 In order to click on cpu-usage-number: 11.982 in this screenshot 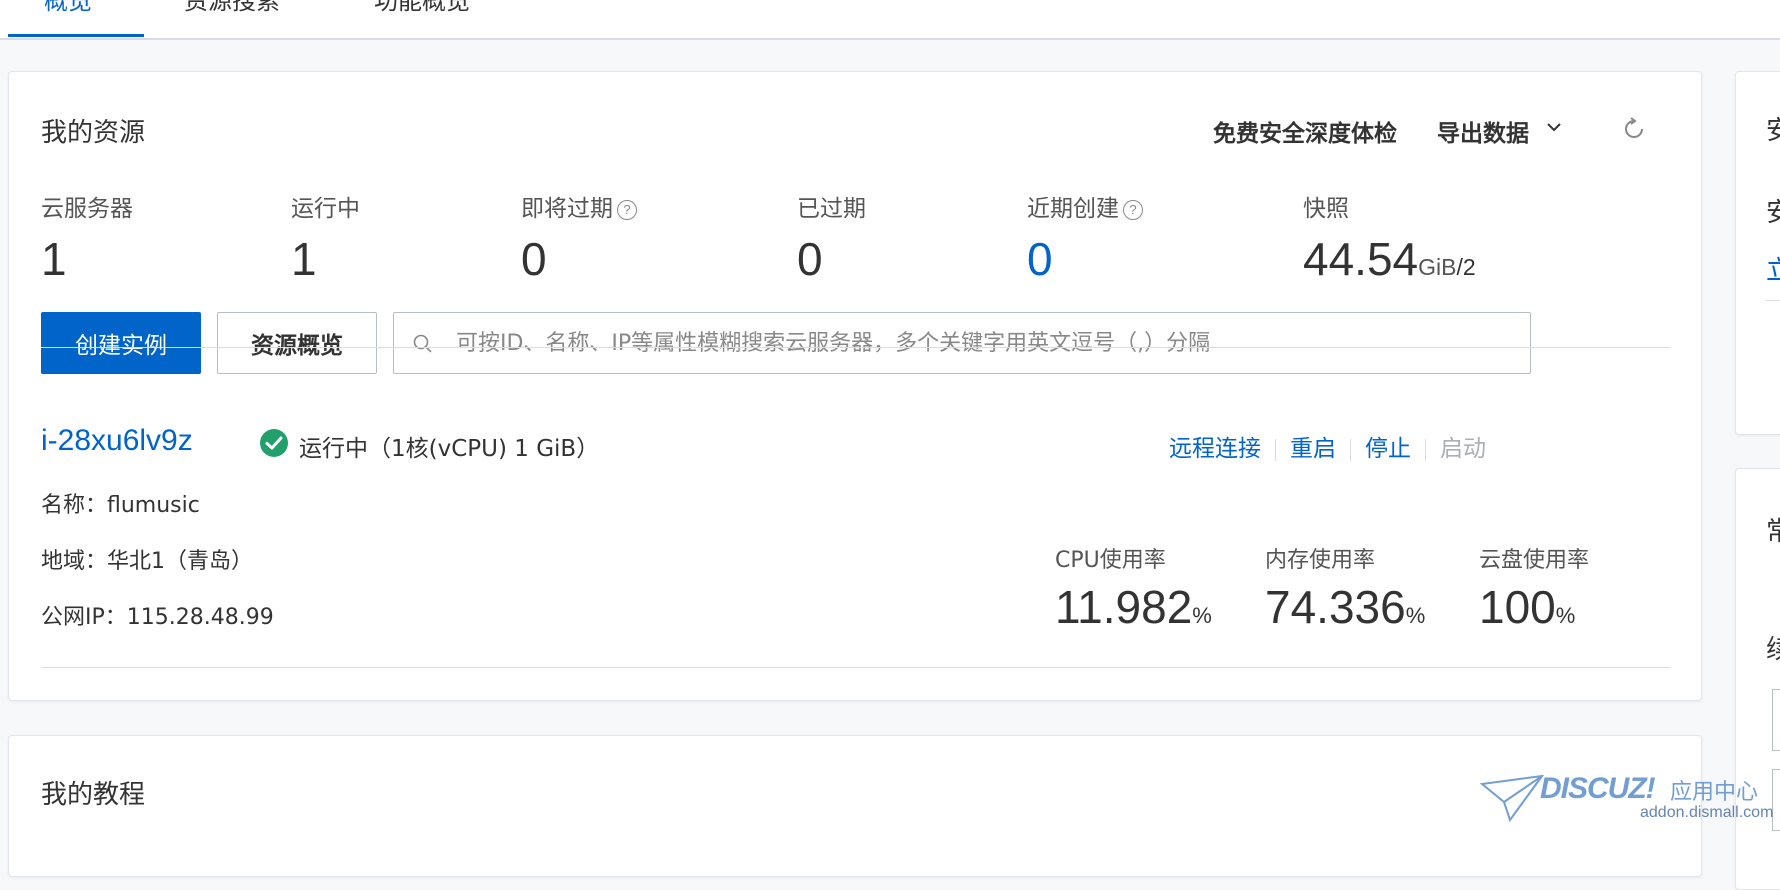, I will do `click(1124, 607)`.